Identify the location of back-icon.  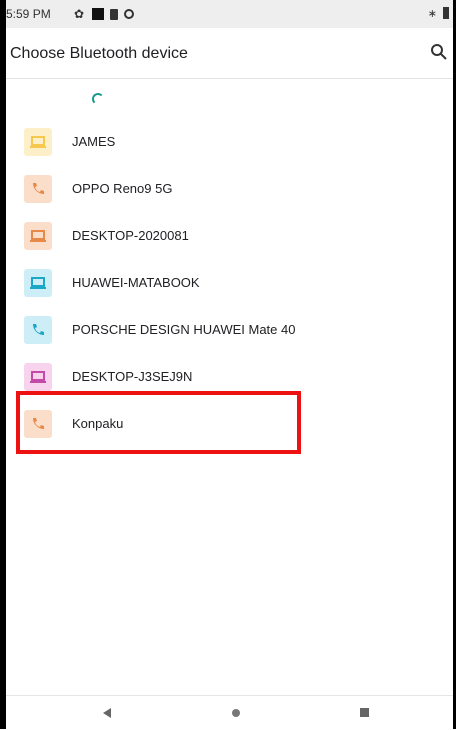
(107, 713).